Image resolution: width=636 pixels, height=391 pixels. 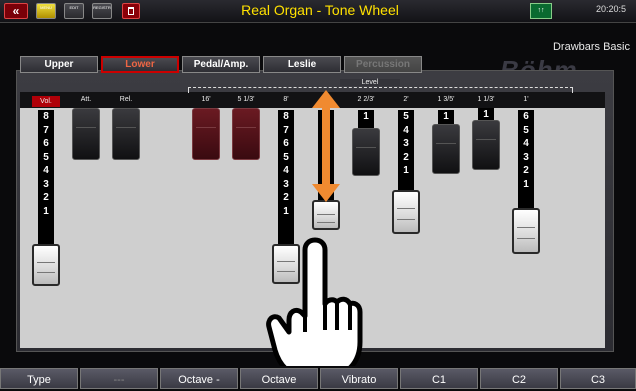 What do you see at coordinates (246, 99) in the screenshot?
I see `col-label-5-1-3: 5 1/3'` at bounding box center [246, 99].